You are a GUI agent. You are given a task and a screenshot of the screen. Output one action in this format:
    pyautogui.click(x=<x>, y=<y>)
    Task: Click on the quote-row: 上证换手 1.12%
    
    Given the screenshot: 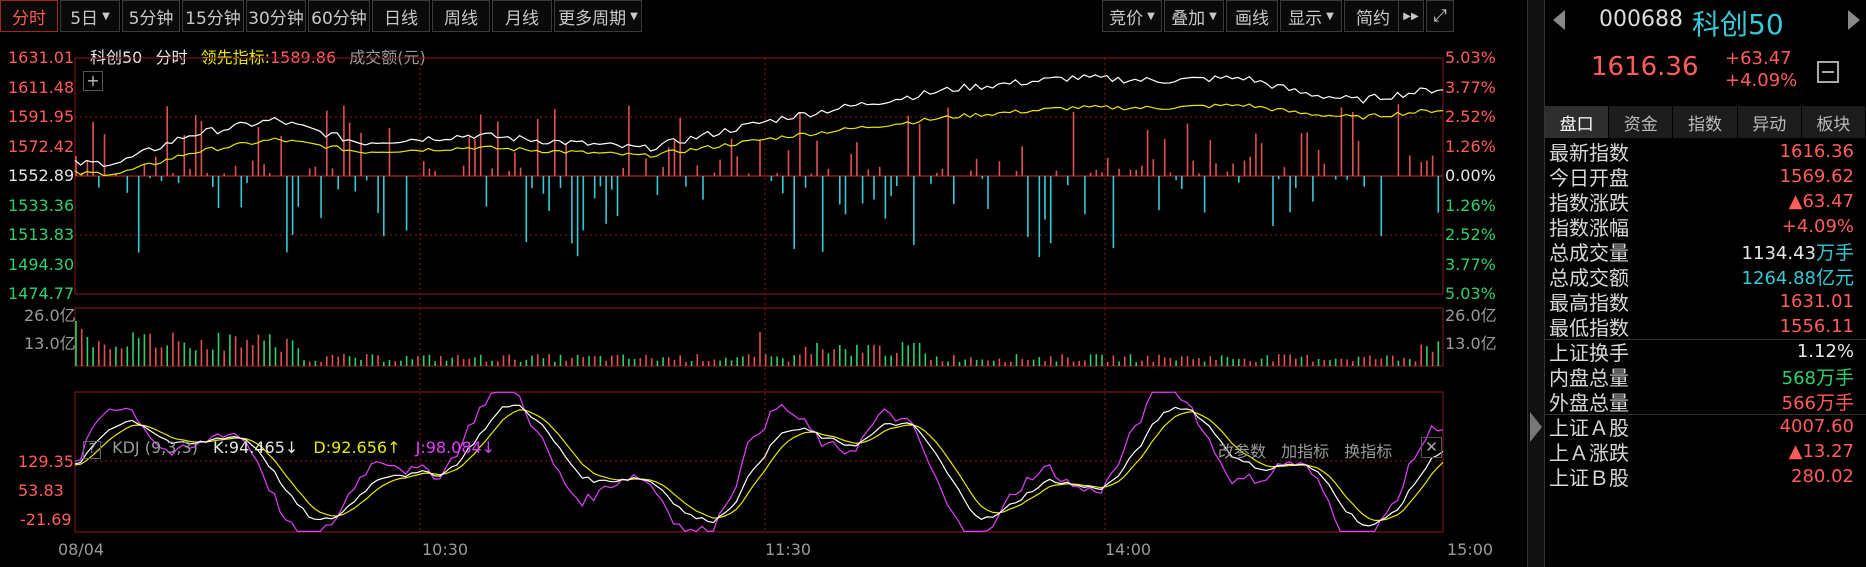 What is the action you would take?
    pyautogui.click(x=1707, y=352)
    